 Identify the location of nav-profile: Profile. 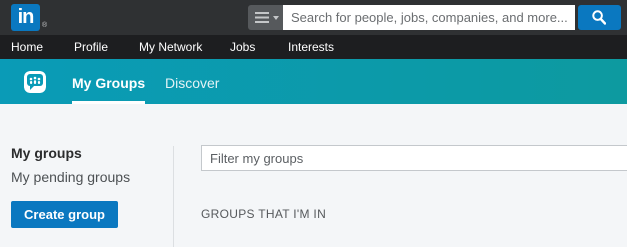
(91, 47).